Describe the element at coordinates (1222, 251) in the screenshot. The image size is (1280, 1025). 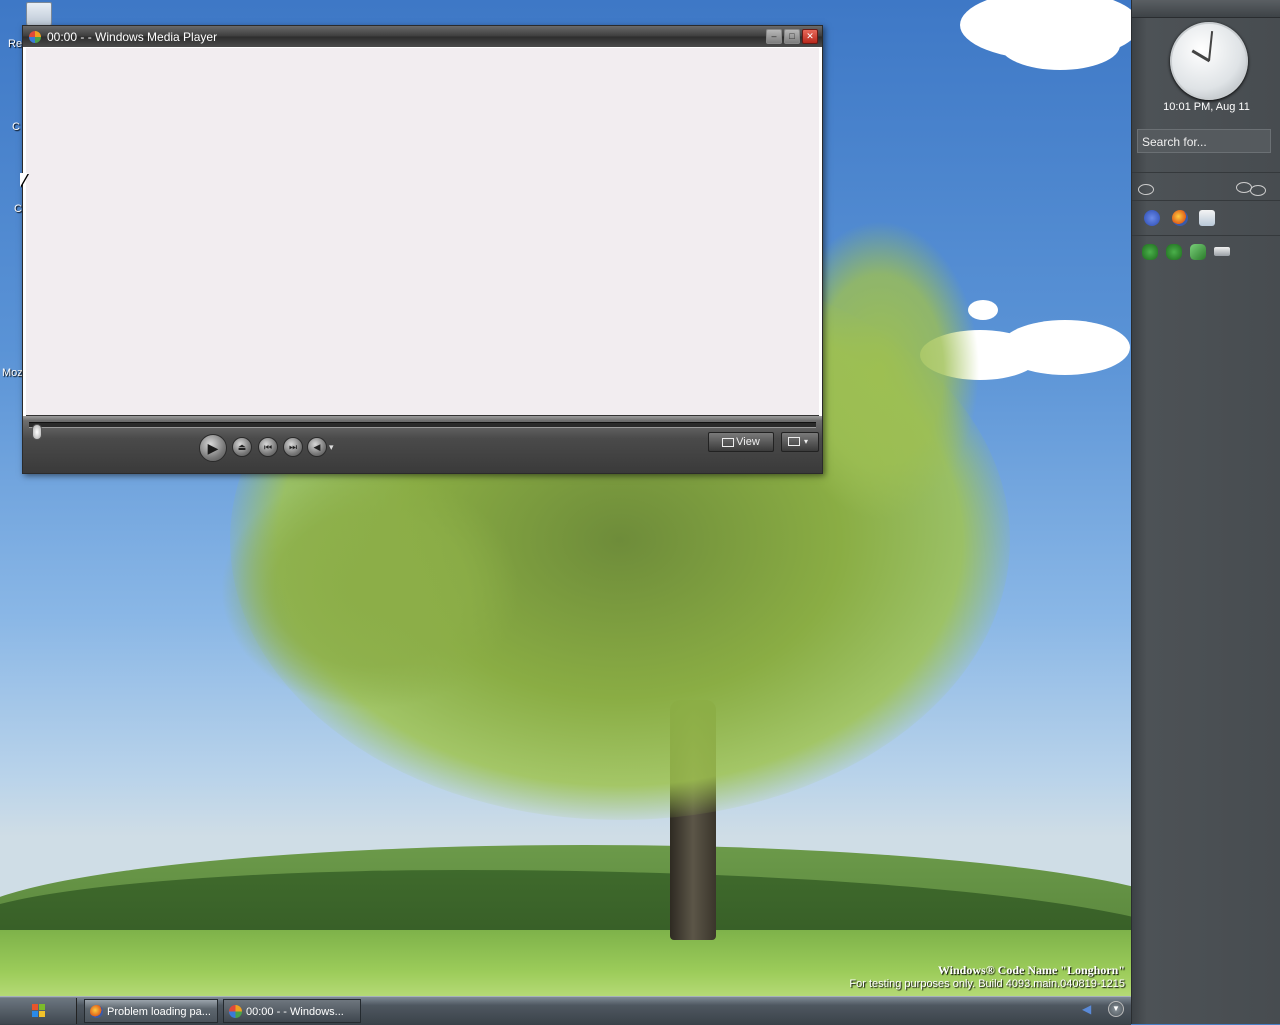
I see `keyboard-icon` at that location.